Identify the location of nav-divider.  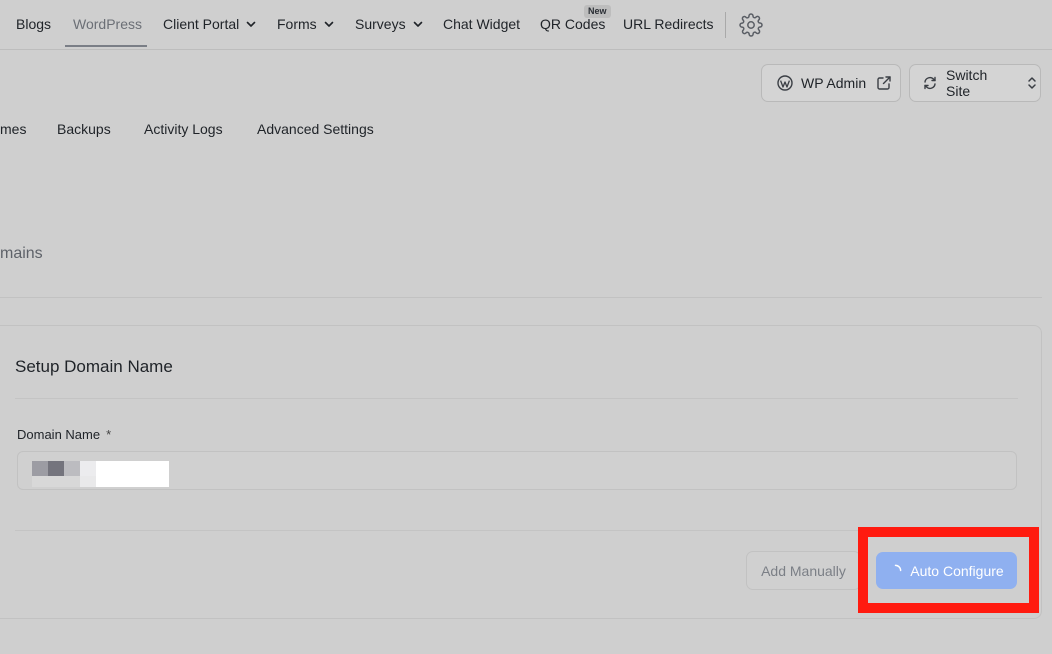
(725, 25).